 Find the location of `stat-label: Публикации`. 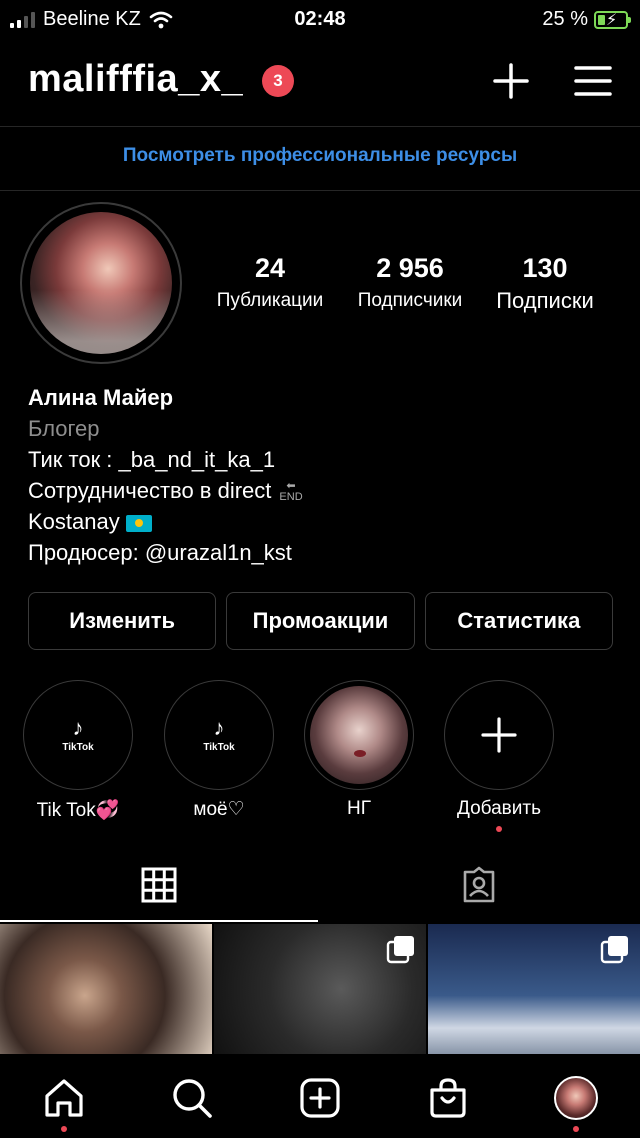

stat-label: Публикации is located at coordinates (270, 300).